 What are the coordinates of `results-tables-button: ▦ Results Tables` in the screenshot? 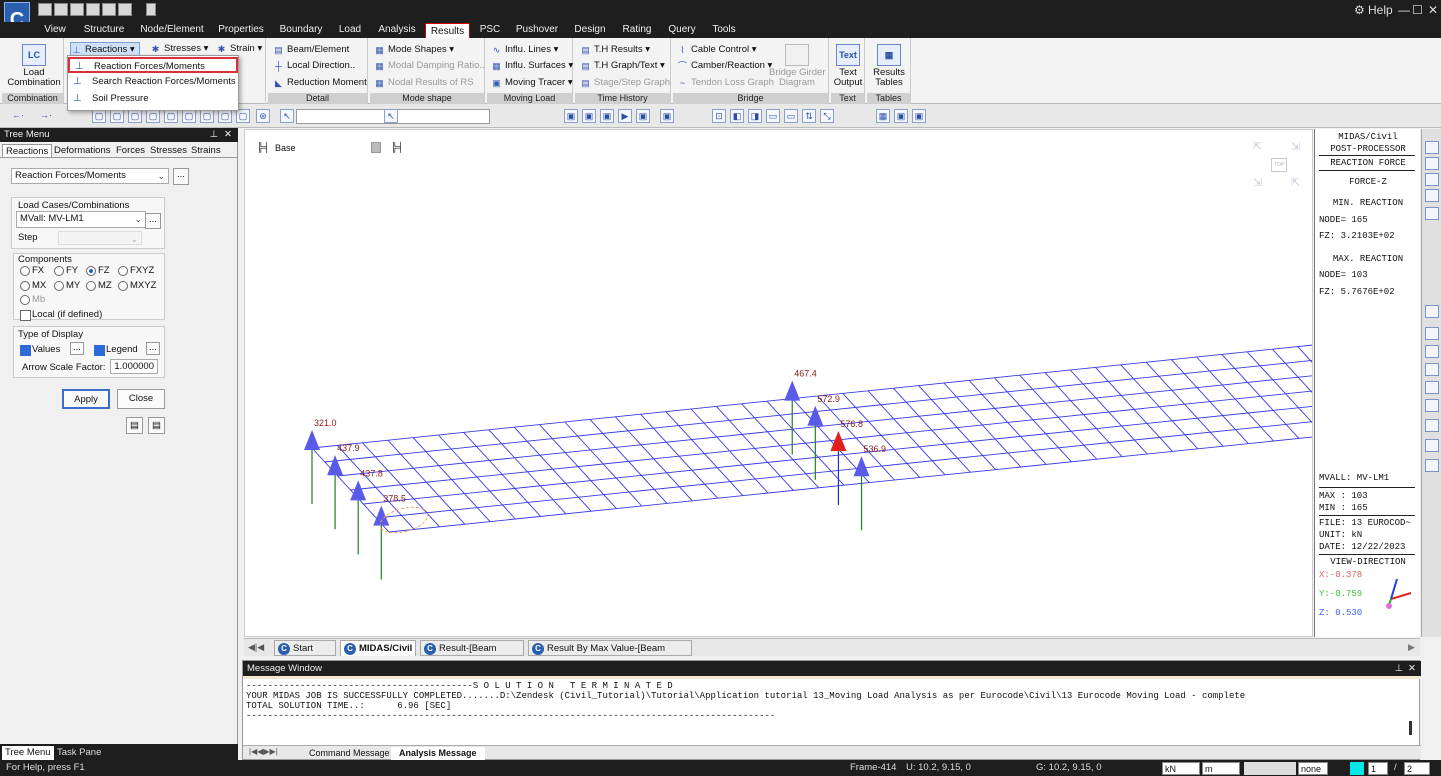 It's located at (889, 66).